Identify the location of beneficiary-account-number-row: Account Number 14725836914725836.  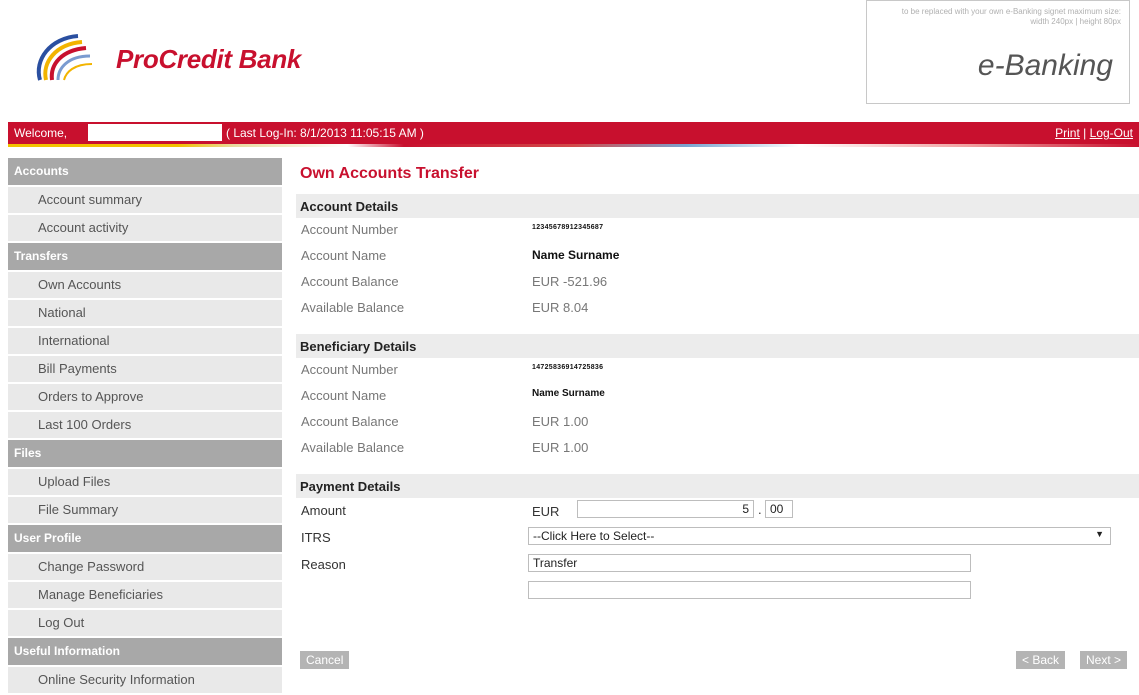
(717, 371).